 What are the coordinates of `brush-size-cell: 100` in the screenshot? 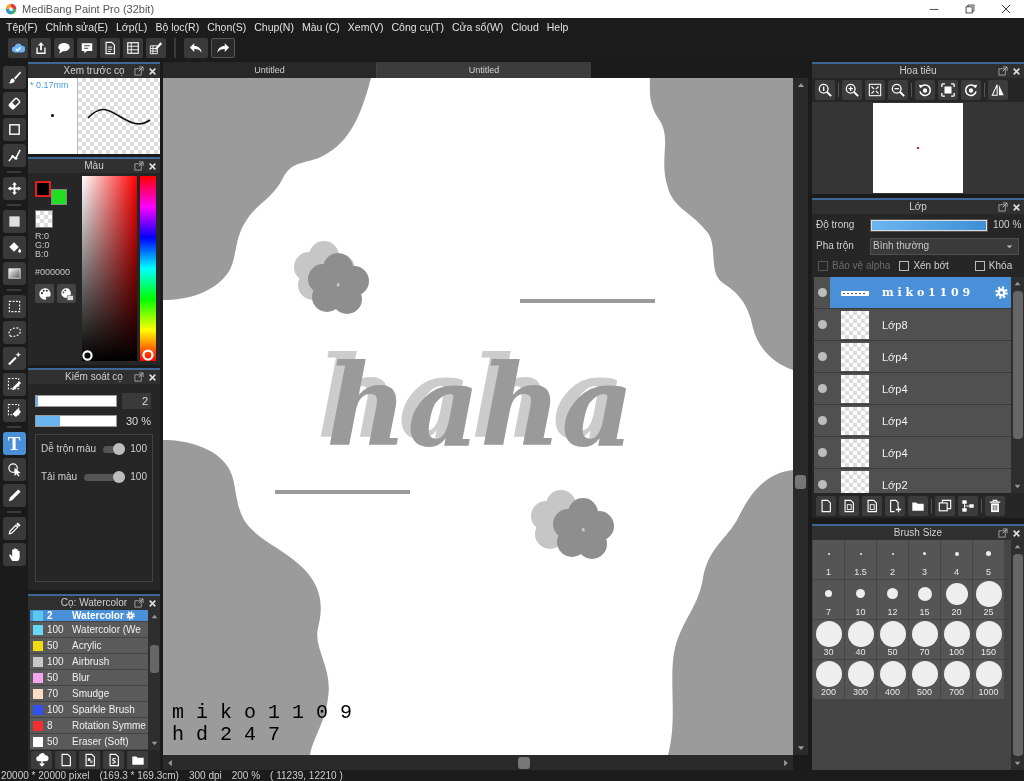 It's located at (956, 639).